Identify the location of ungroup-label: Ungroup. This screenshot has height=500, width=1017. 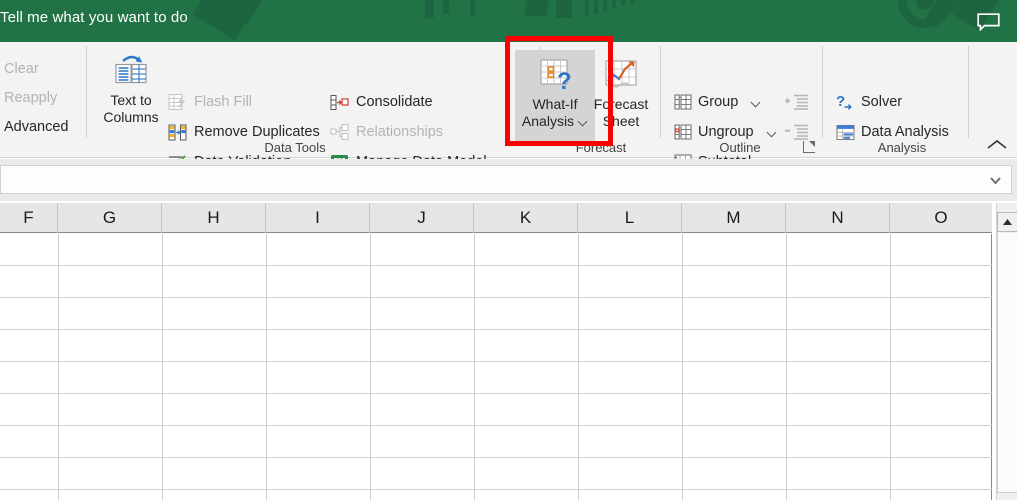
(726, 131).